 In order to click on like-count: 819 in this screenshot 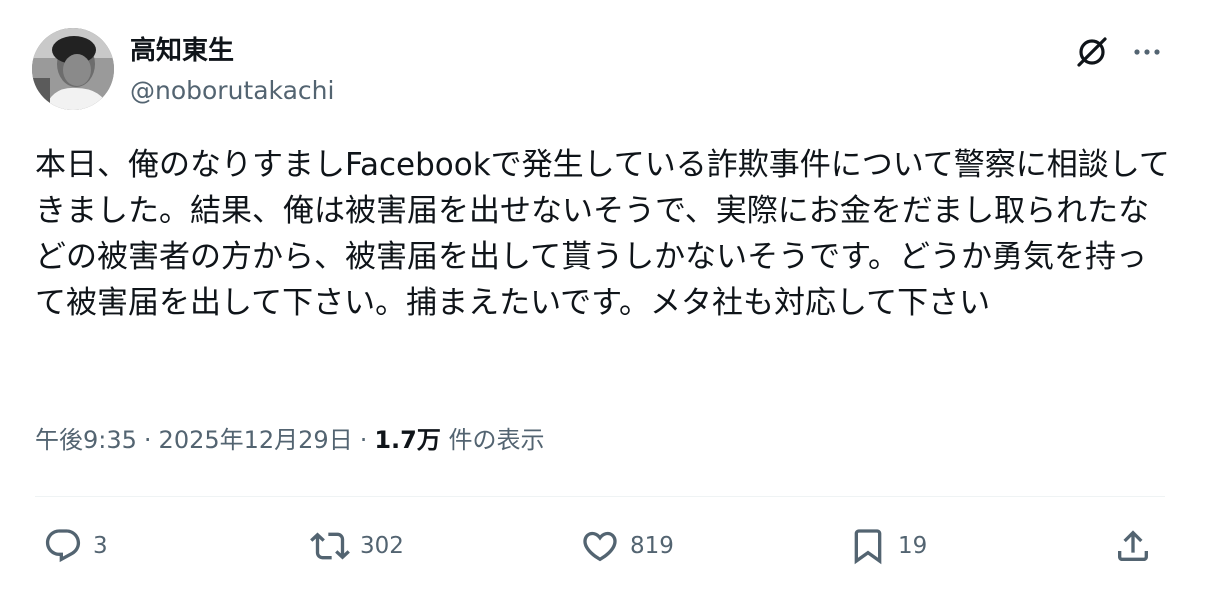, I will do `click(652, 546)`.